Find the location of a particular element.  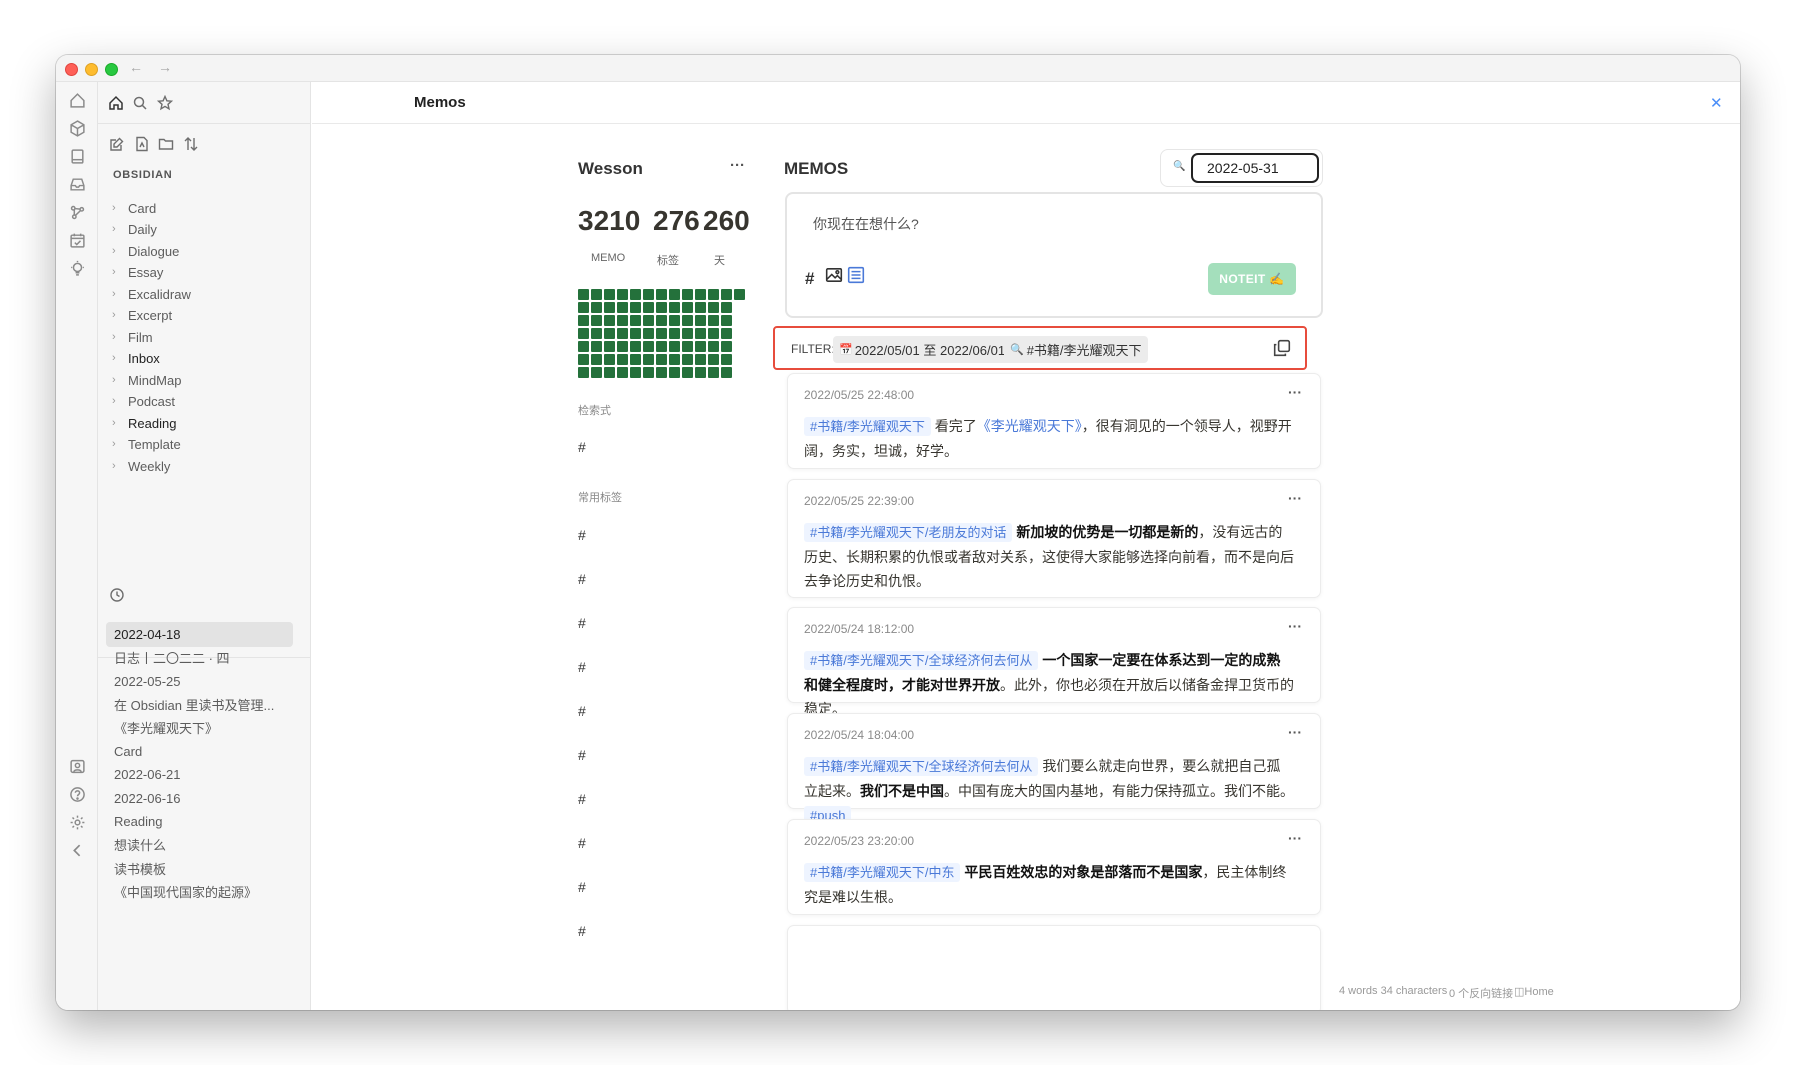

memo-link: 《李光耀观天下》 is located at coordinates (1029, 426).